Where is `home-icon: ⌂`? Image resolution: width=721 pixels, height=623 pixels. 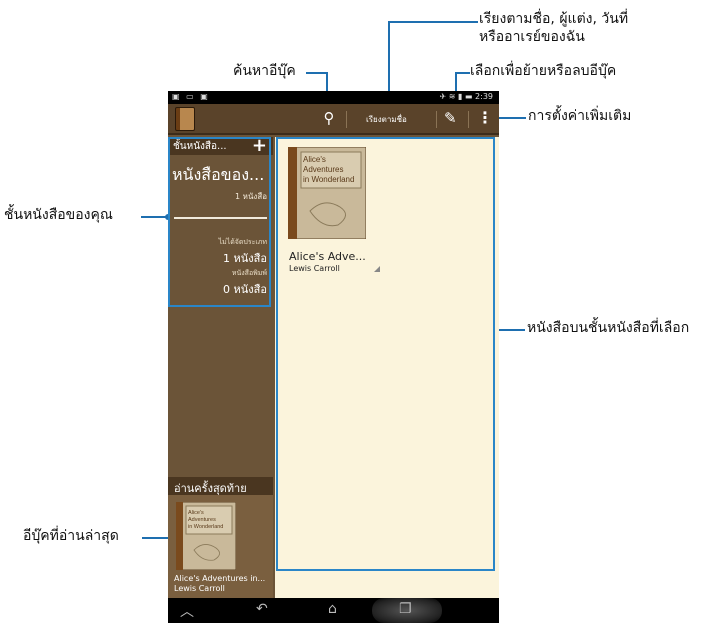
home-icon: ⌂ is located at coordinates (332, 609).